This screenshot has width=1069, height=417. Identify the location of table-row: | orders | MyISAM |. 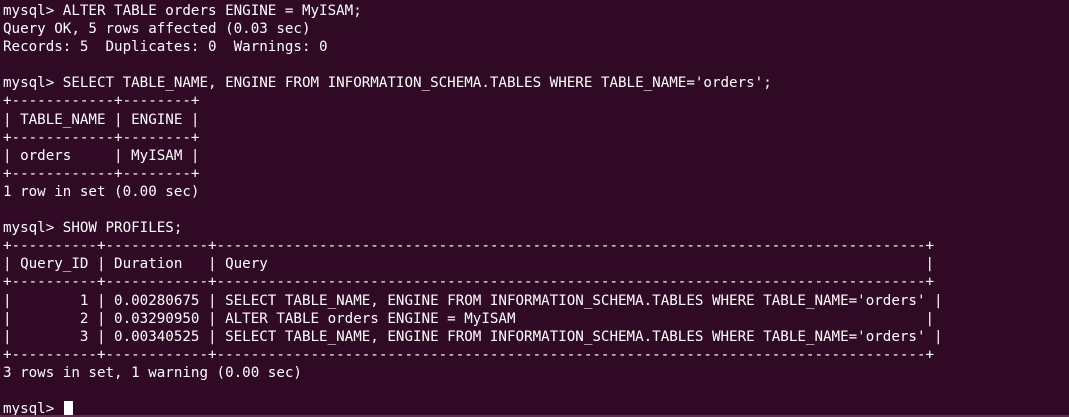
(101, 155).